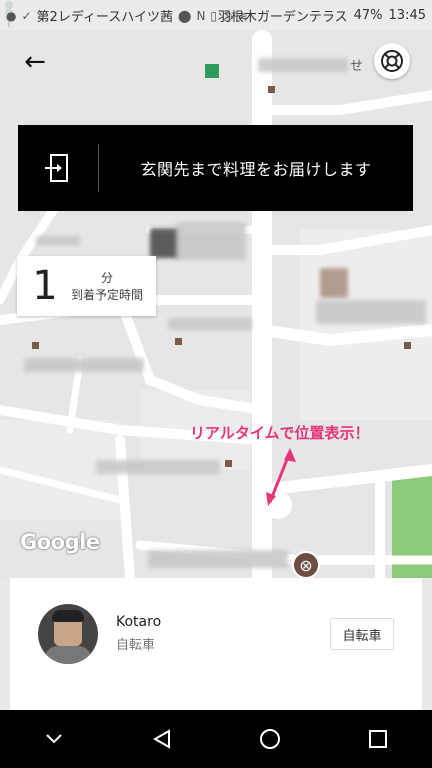 The height and width of the screenshot is (768, 432). What do you see at coordinates (11, 15) in the screenshot?
I see `line-app-icon: ●` at bounding box center [11, 15].